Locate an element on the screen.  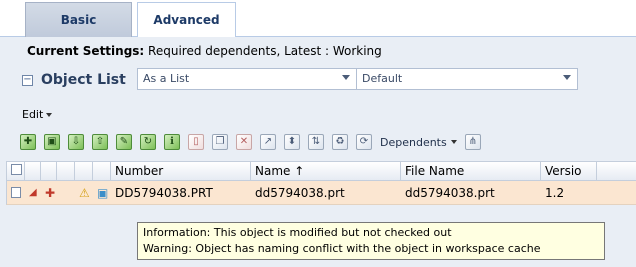
select-all-checkbox is located at coordinates (16, 169).